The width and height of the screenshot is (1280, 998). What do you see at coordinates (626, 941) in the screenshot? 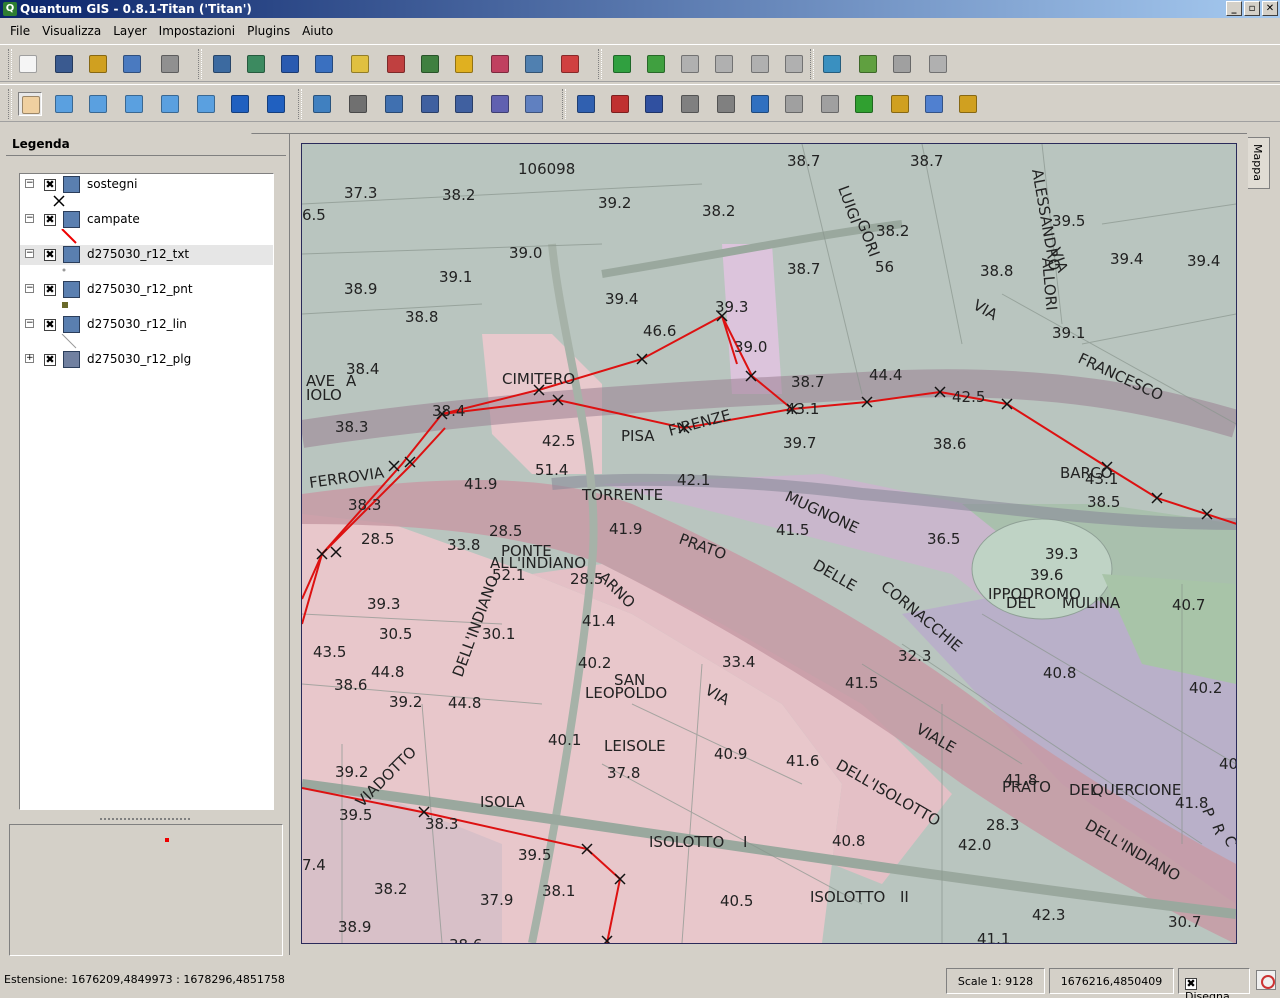
I see `map-label: 39.7` at bounding box center [626, 941].